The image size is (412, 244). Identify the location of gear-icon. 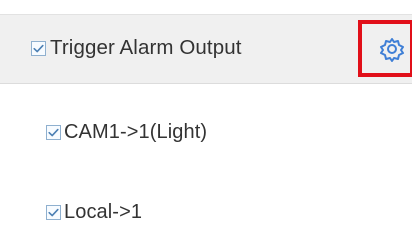
(392, 49).